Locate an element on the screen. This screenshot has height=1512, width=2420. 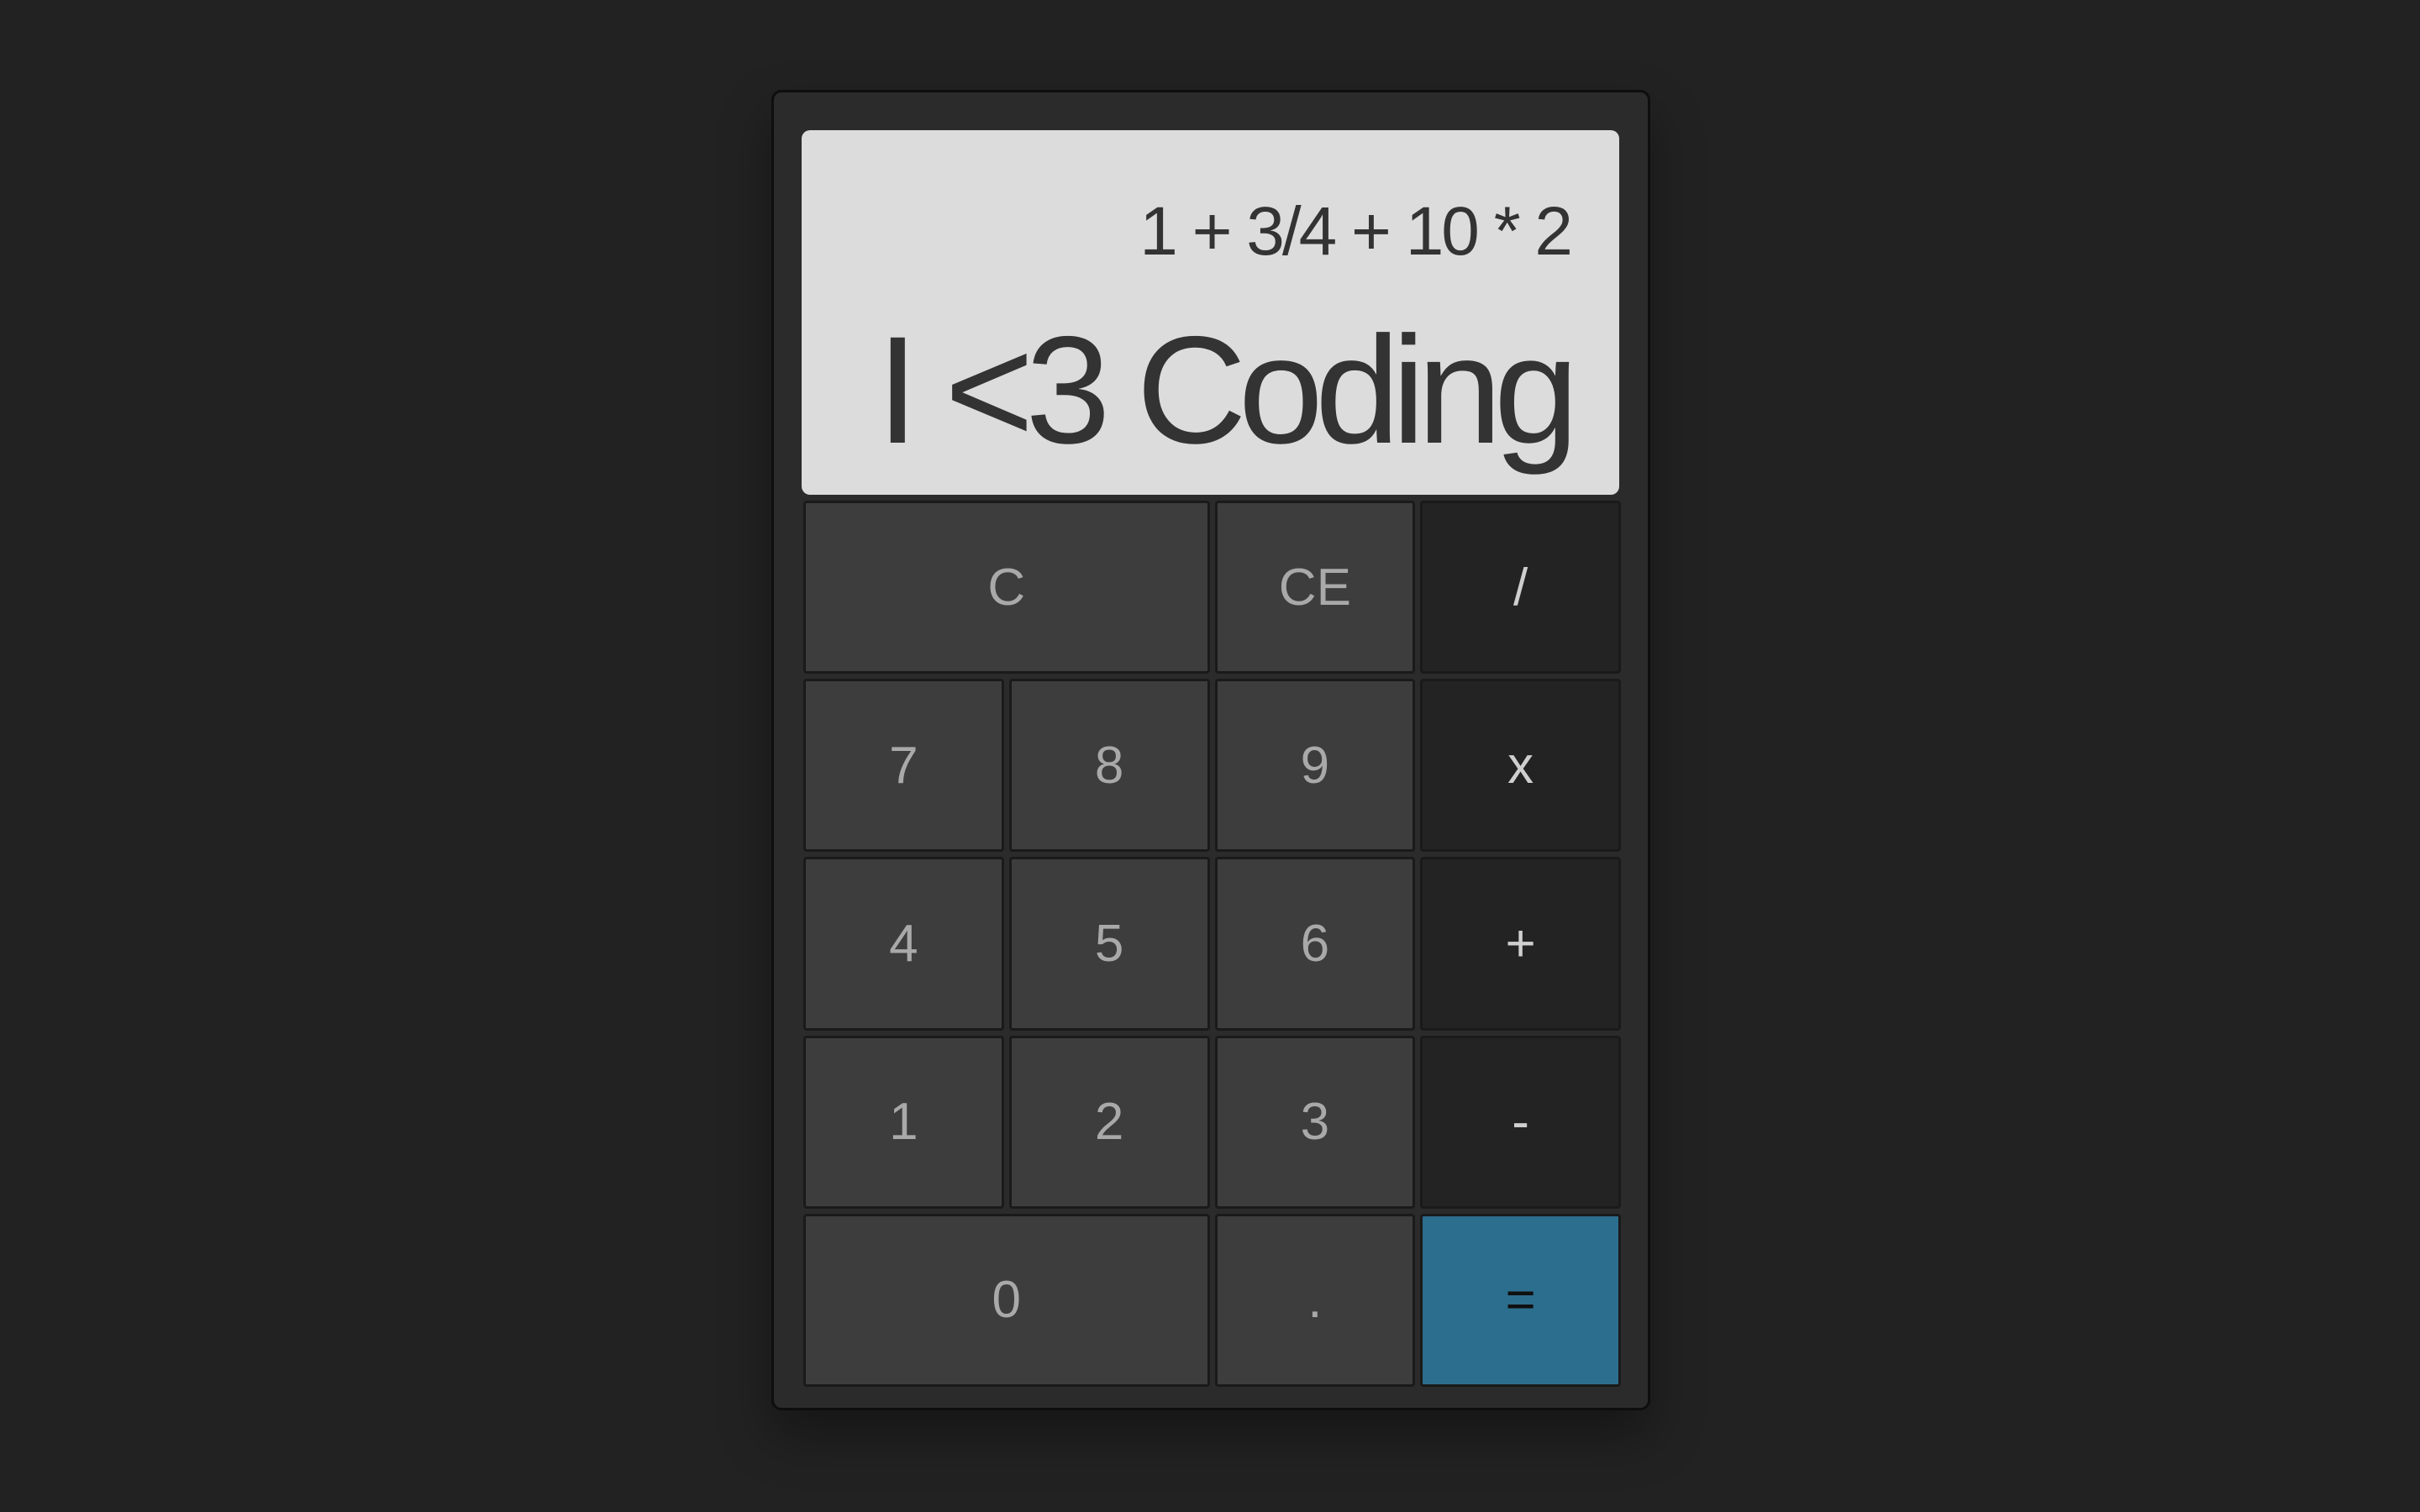
clear-entry-button: CE is located at coordinates (1315, 588).